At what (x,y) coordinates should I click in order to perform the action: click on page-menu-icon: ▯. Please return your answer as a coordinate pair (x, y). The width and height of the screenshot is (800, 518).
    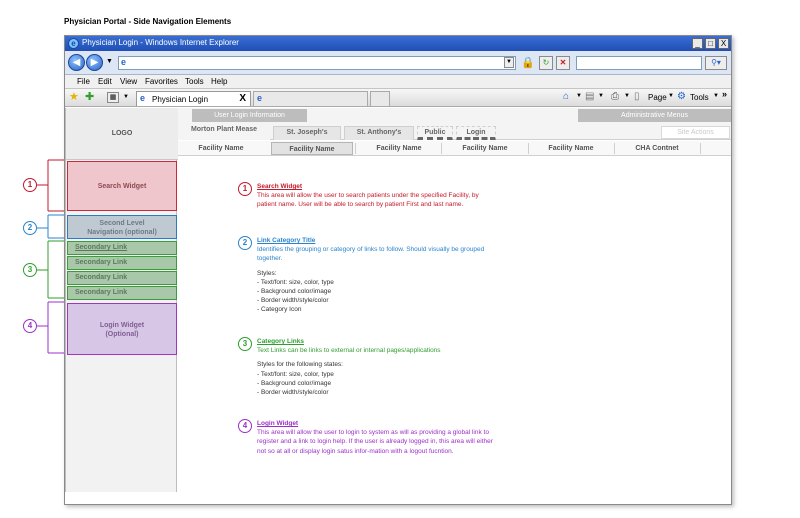
    Looking at the image, I should click on (637, 96).